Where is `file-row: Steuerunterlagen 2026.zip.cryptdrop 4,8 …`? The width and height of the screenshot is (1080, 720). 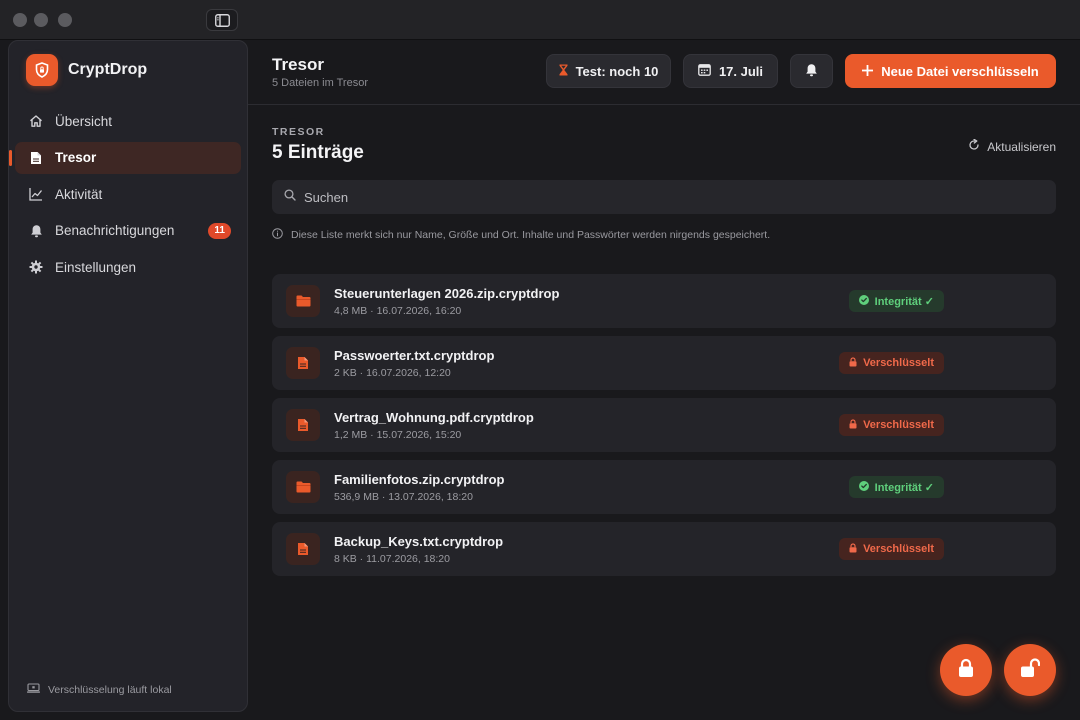 file-row: Steuerunterlagen 2026.zip.cryptdrop 4,8 … is located at coordinates (664, 301).